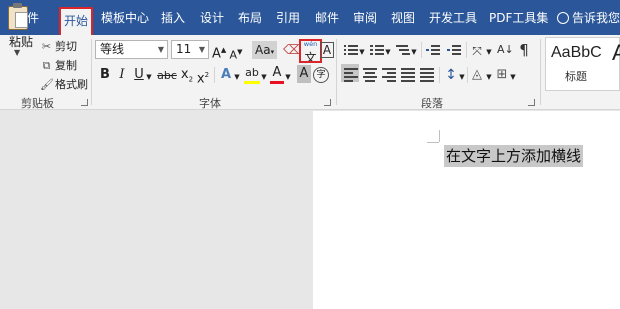 The width and height of the screenshot is (620, 309). I want to click on increase-indent-icon, so click(454, 50).